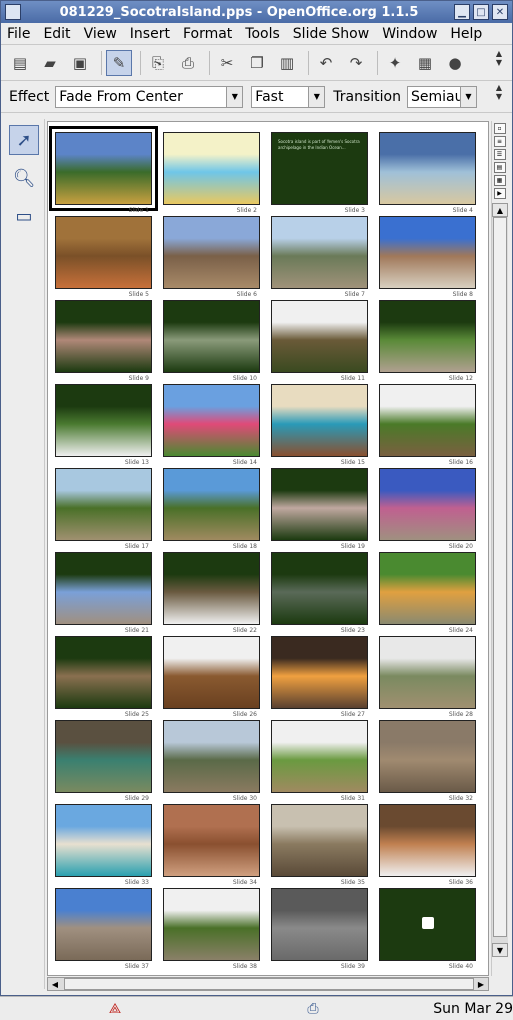 This screenshot has height=1020, width=513. I want to click on slide-thumbnail: Slide 20, so click(427, 509).